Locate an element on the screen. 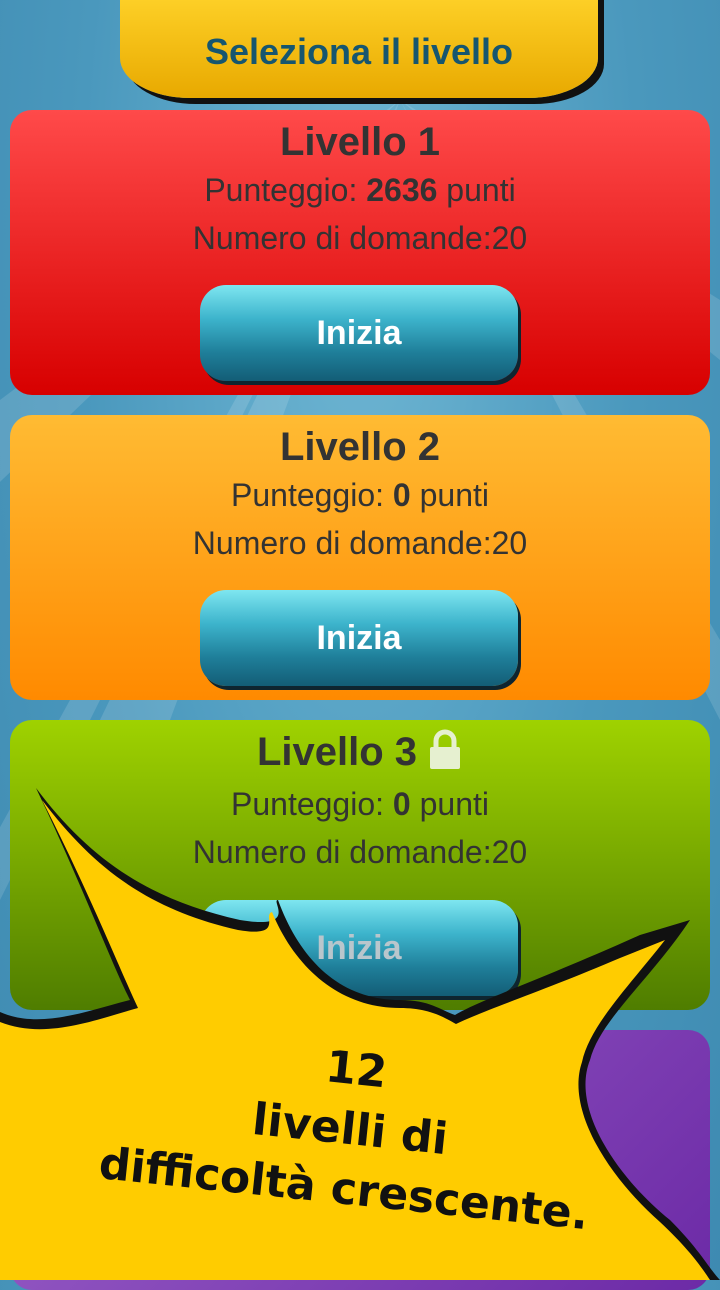 This screenshot has height=1290, width=720. level-score: Punteggio: 2636 punti is located at coordinates (360, 190).